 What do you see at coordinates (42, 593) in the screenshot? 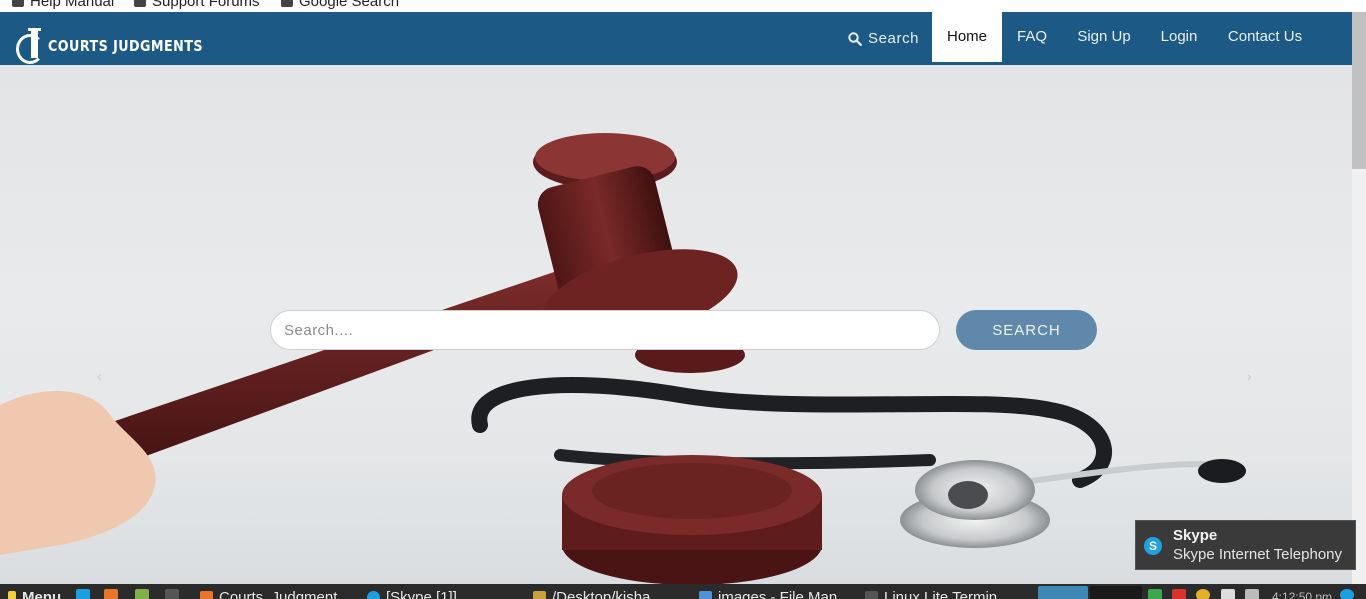
I see `menu-label: Menu` at bounding box center [42, 593].